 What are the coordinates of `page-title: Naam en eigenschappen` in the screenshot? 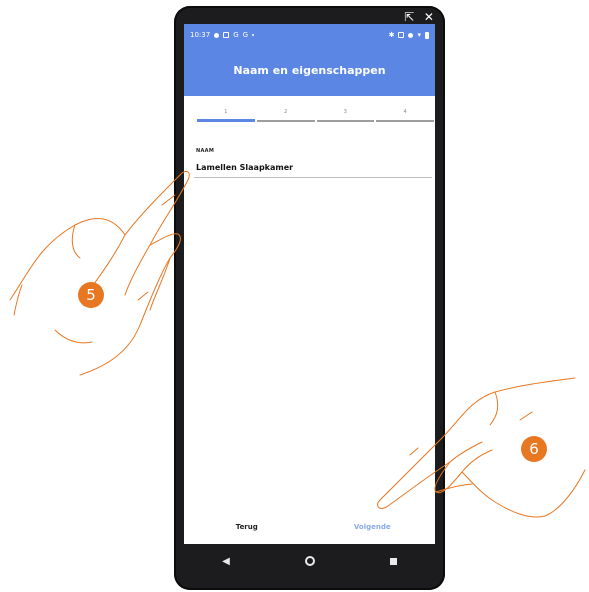 It's located at (309, 70).